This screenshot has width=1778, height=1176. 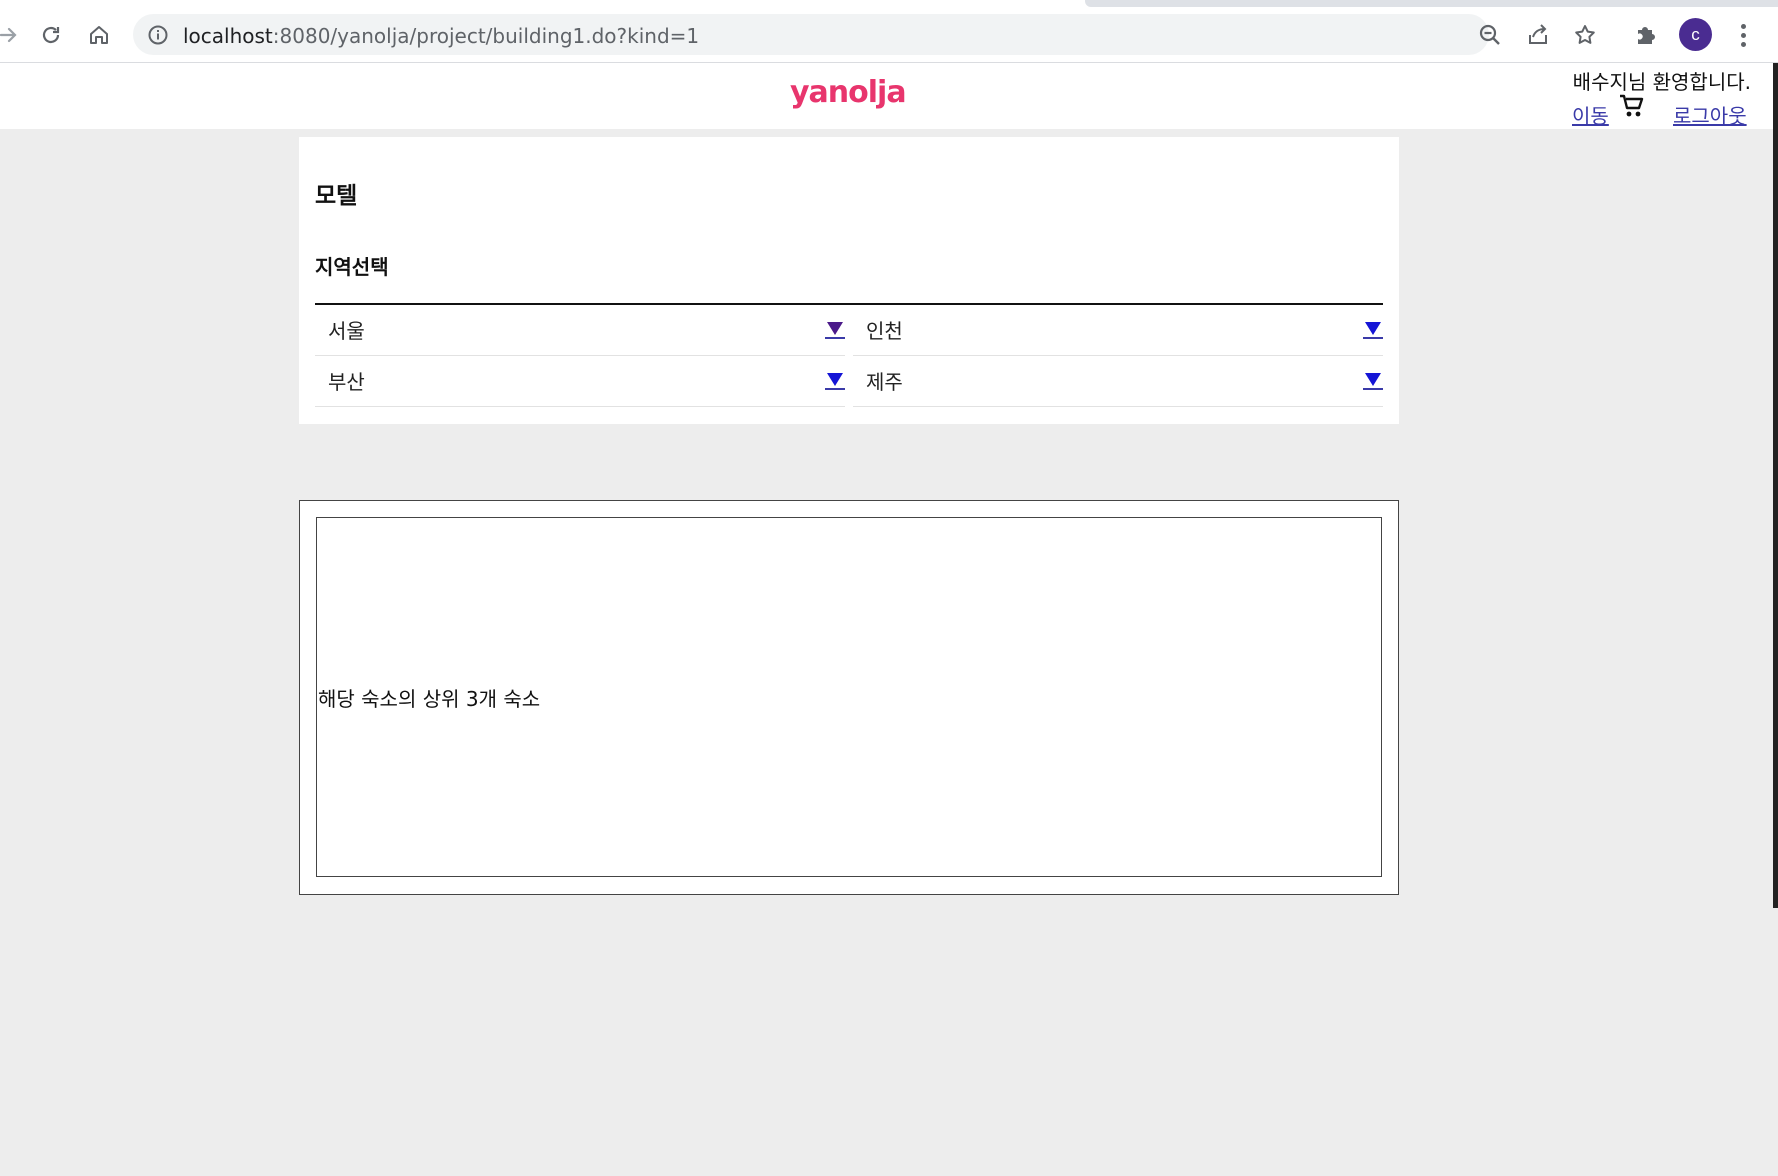 What do you see at coordinates (228, 36) in the screenshot?
I see `url-host: localhost` at bounding box center [228, 36].